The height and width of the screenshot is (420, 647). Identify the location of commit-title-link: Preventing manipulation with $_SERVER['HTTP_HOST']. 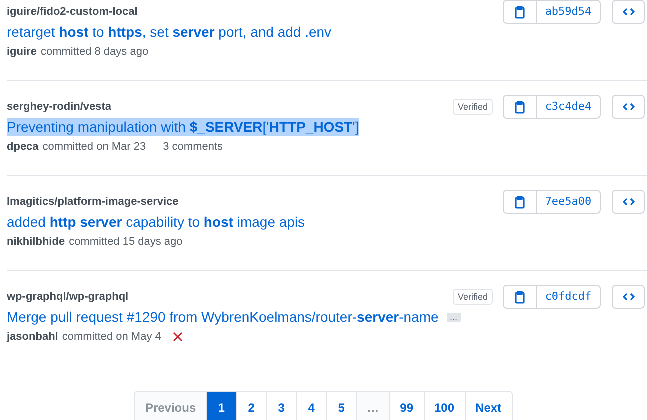
(183, 127).